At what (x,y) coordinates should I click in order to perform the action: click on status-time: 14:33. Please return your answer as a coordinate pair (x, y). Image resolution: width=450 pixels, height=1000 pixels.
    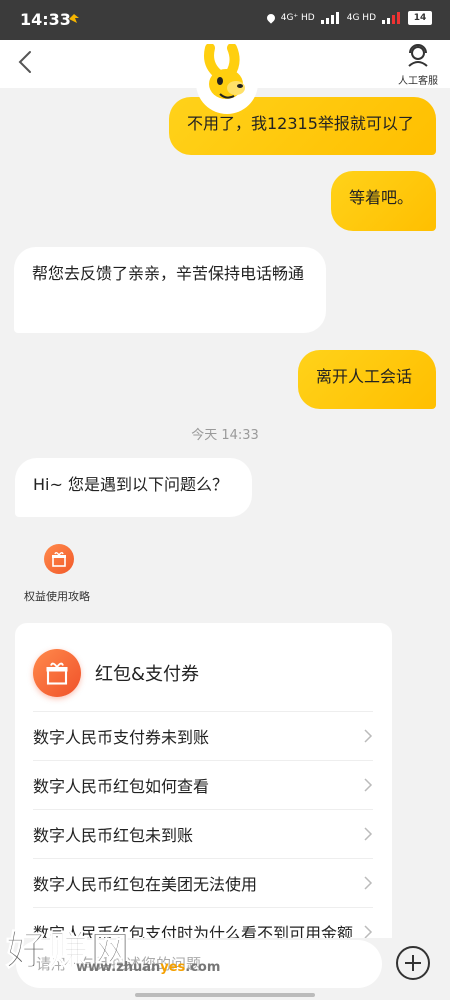
    Looking at the image, I should click on (45, 19).